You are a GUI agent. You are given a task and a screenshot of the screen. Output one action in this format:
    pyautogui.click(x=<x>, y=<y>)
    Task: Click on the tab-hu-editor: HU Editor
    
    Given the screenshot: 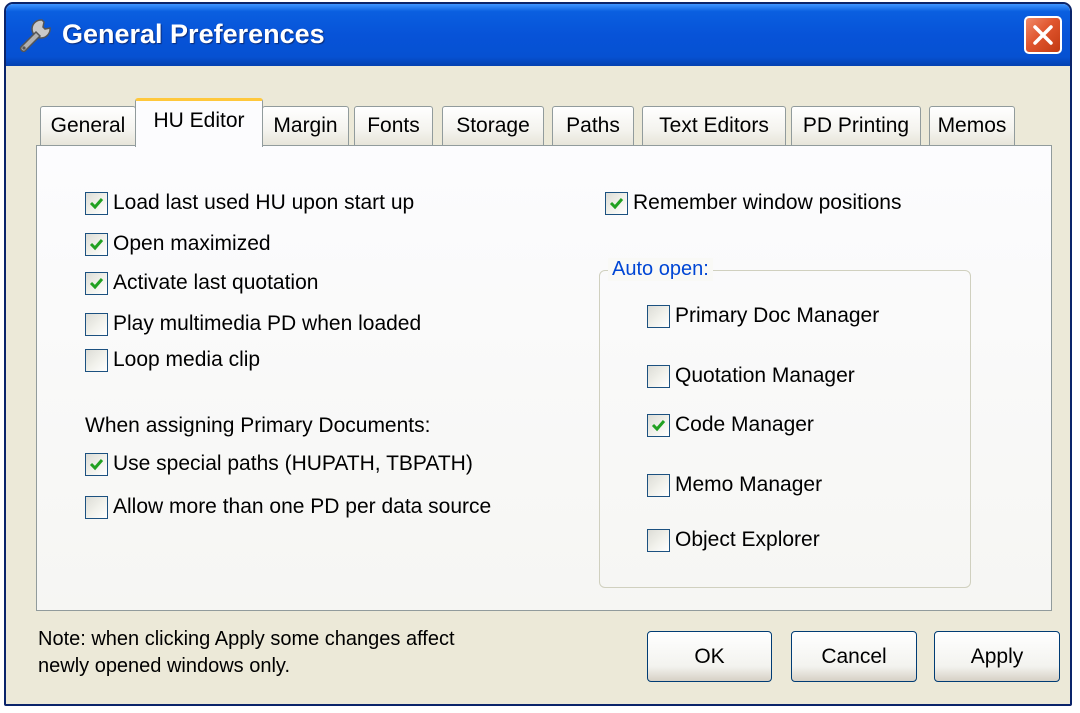 What is the action you would take?
    pyautogui.click(x=199, y=122)
    